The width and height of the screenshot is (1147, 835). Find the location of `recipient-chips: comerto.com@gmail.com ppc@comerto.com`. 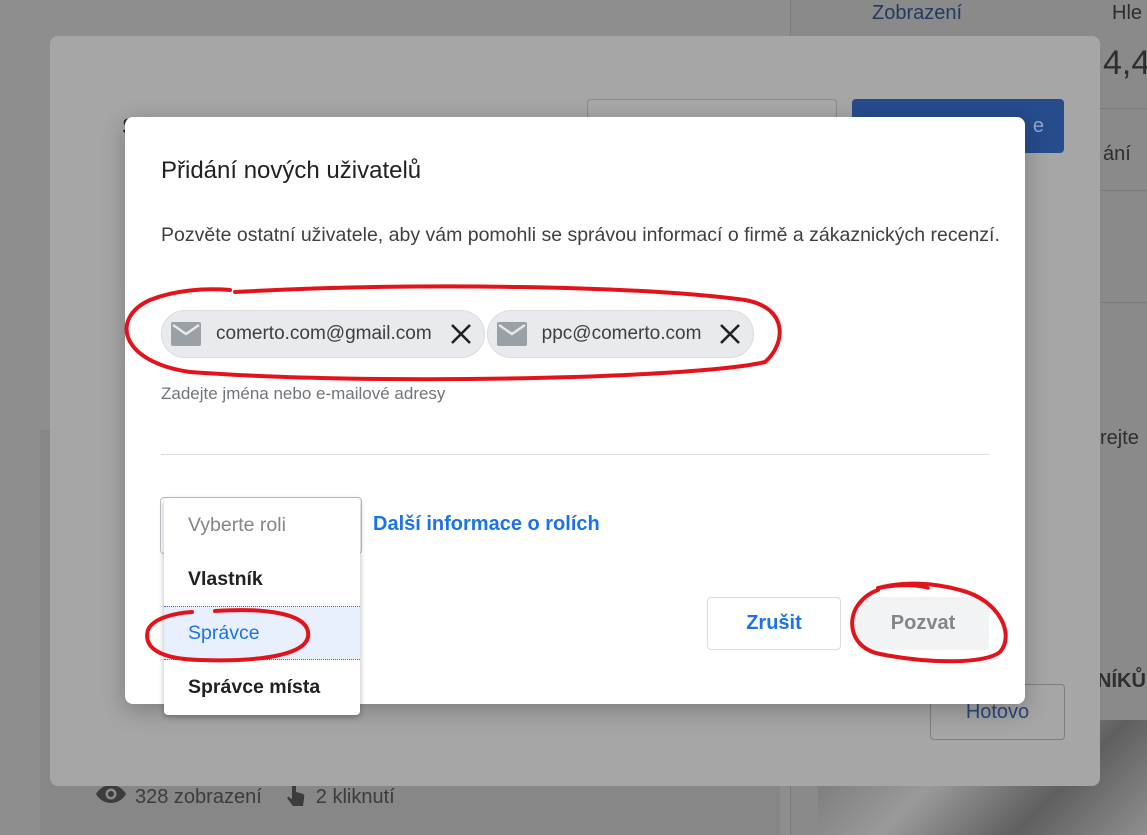

recipient-chips: comerto.com@gmail.com ppc@comerto.com is located at coordinates (458, 334).